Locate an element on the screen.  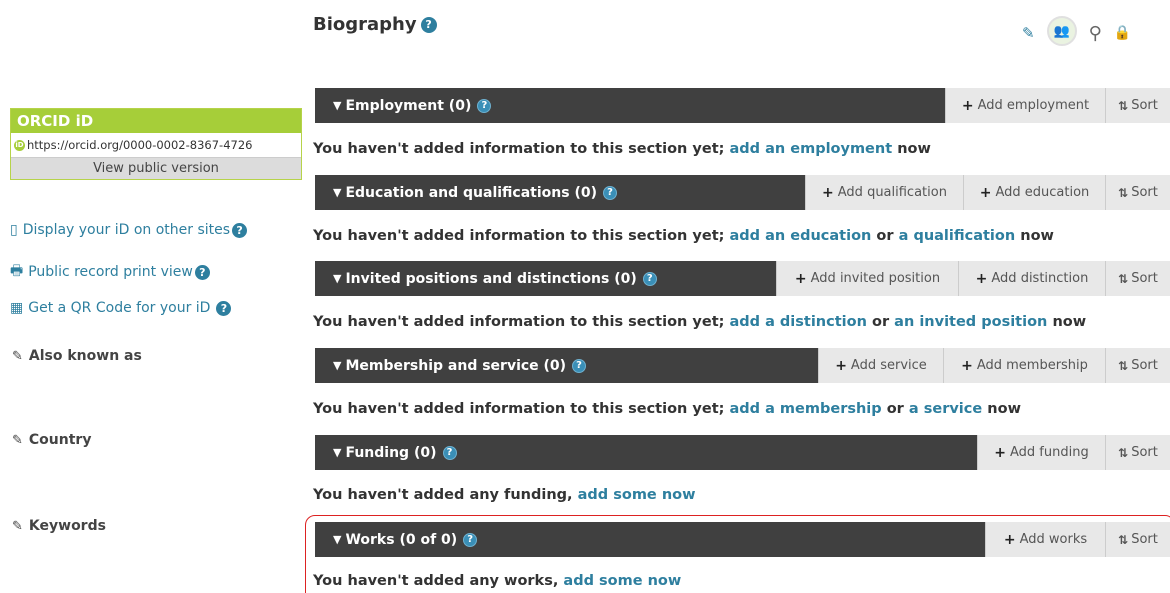
add-qualification-link: a qualification is located at coordinates (957, 236).